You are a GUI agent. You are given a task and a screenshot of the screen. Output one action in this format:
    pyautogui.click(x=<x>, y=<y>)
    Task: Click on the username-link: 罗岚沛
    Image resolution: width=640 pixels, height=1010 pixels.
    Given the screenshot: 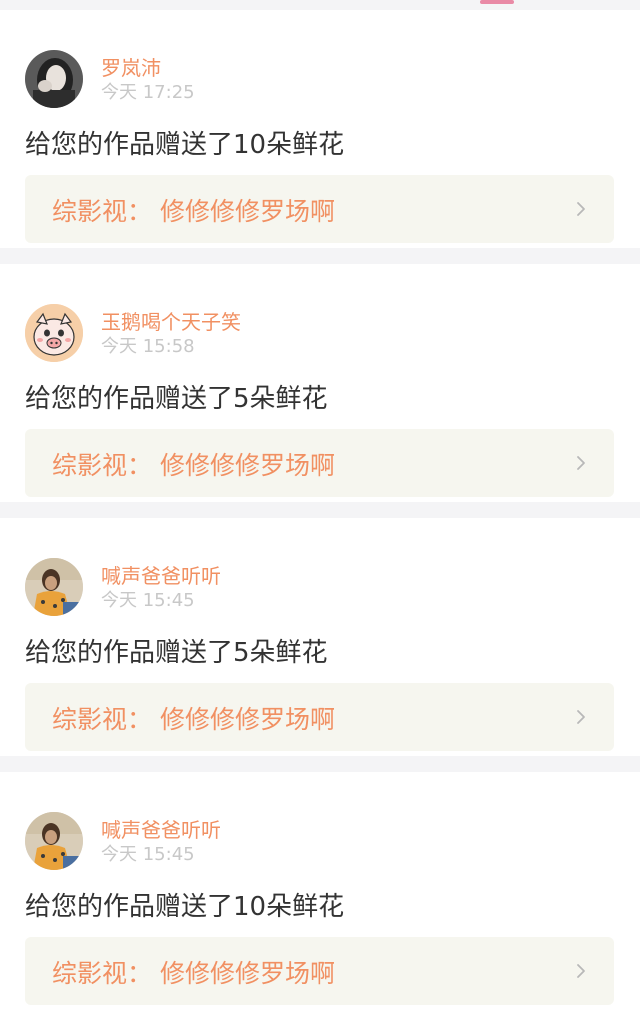 What is the action you would take?
    pyautogui.click(x=131, y=66)
    